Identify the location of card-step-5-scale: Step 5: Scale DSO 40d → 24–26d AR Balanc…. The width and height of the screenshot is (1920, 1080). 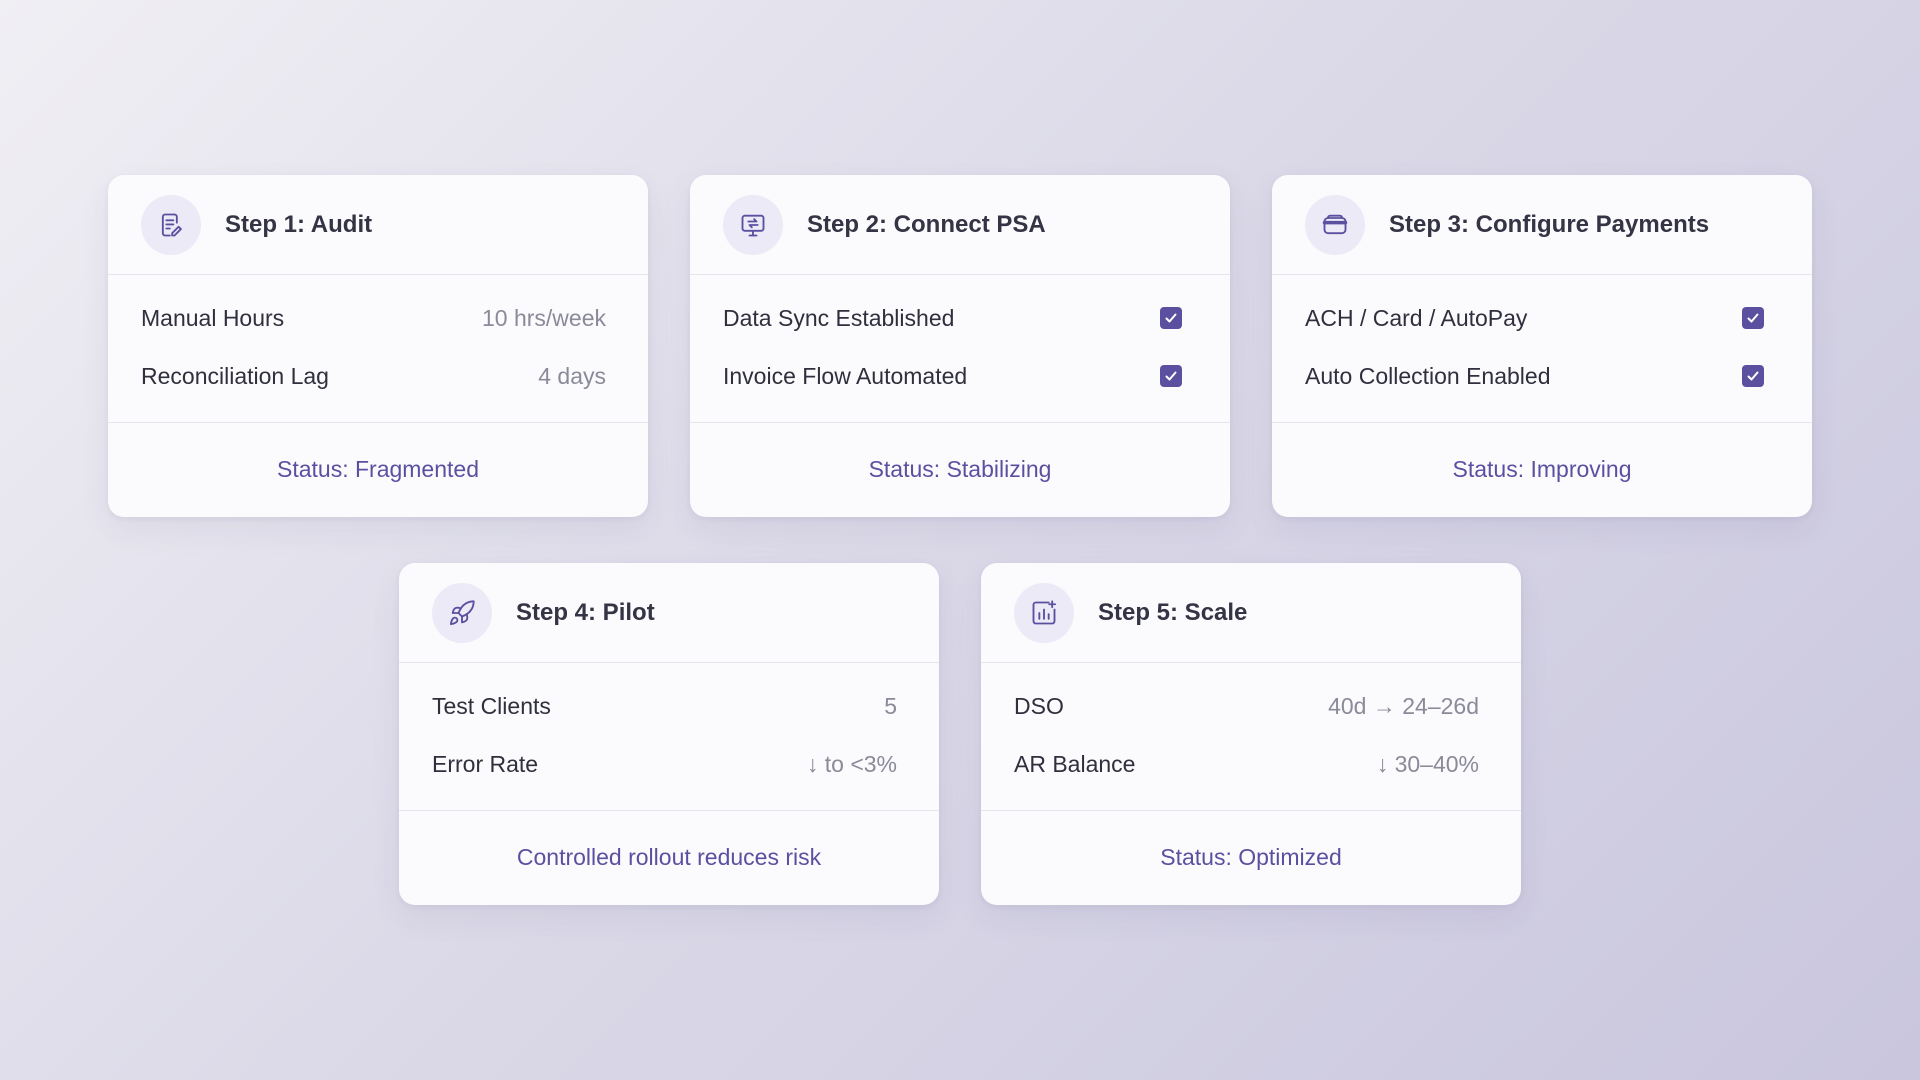
(1251, 734).